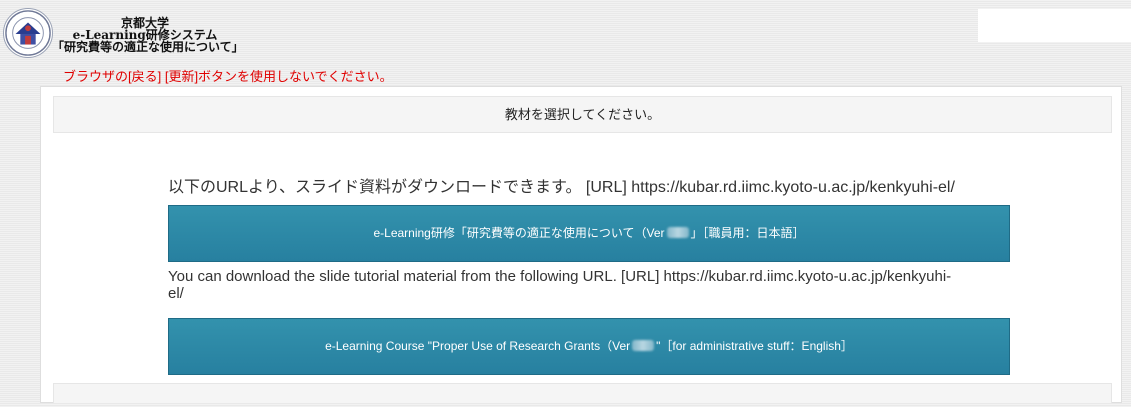 This screenshot has width=1131, height=407. I want to click on course-button-english-suffix: "［for administrative stuff：English］, so click(754, 346).